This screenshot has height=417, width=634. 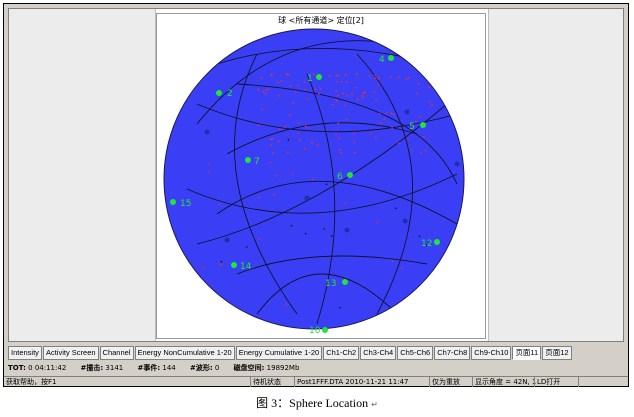 I want to click on tab-energy-noncumulative: Energy NonCumulative 1-20, so click(x=184, y=353).